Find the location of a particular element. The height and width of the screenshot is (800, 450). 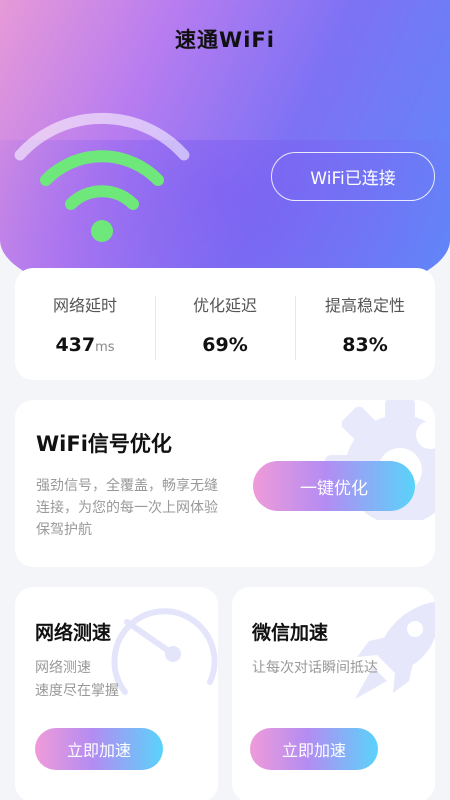

latency-number: 437 is located at coordinates (75, 345).